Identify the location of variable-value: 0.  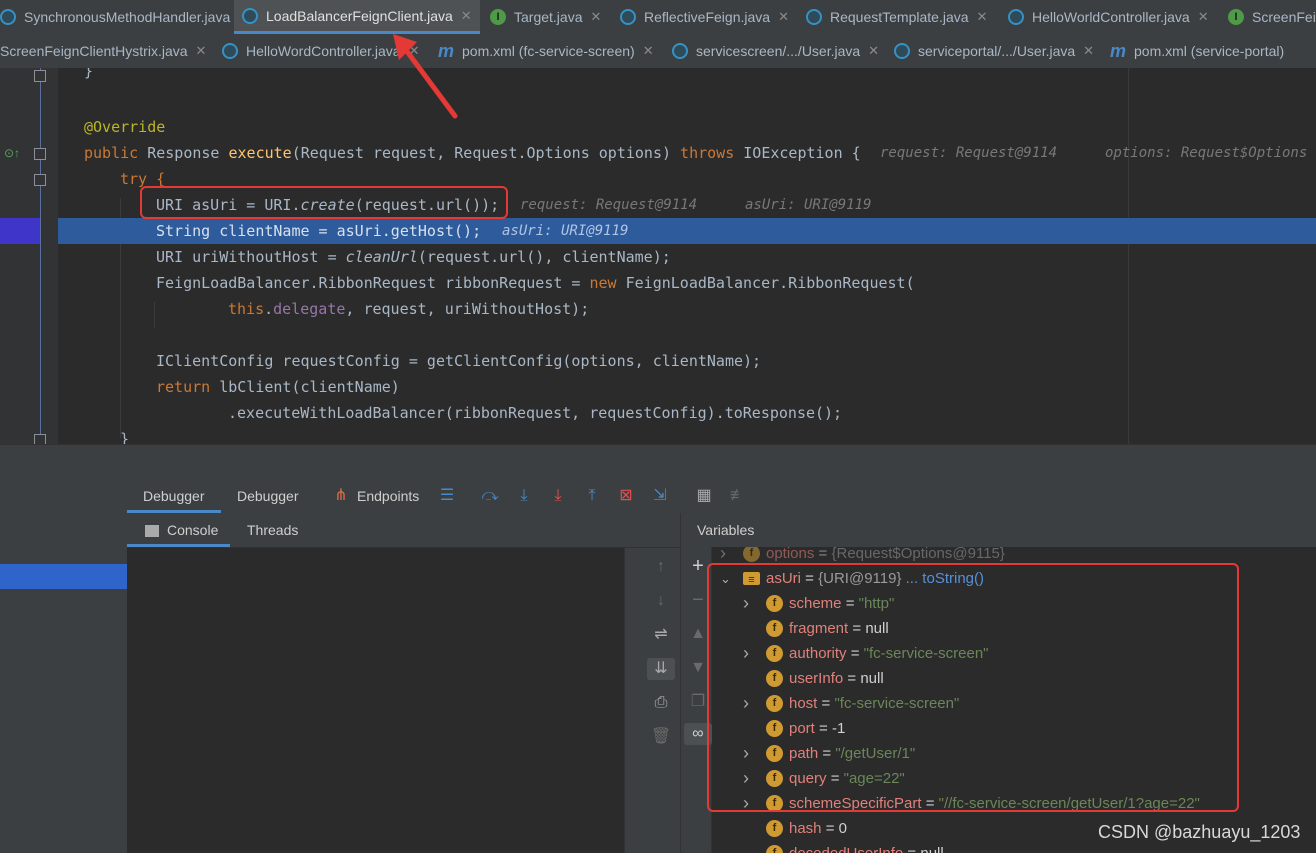
(842, 828).